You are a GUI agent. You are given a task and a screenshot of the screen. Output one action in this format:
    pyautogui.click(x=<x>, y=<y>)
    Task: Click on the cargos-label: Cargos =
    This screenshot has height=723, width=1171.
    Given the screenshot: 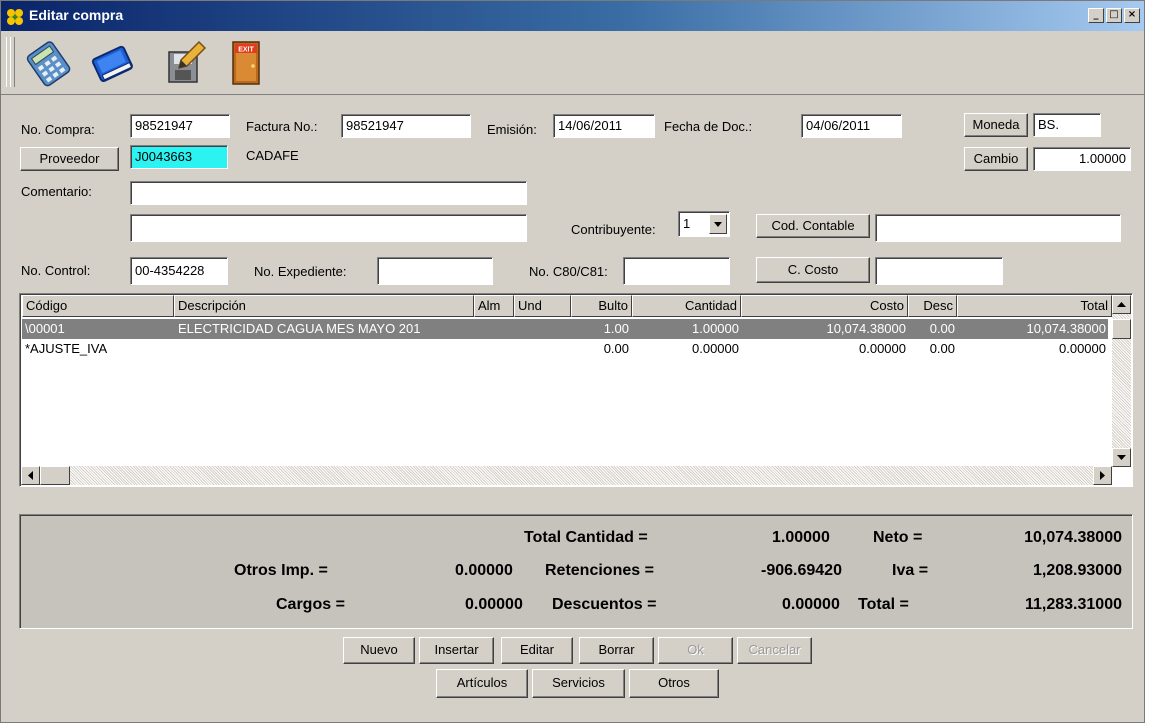 What is the action you would take?
    pyautogui.click(x=310, y=604)
    